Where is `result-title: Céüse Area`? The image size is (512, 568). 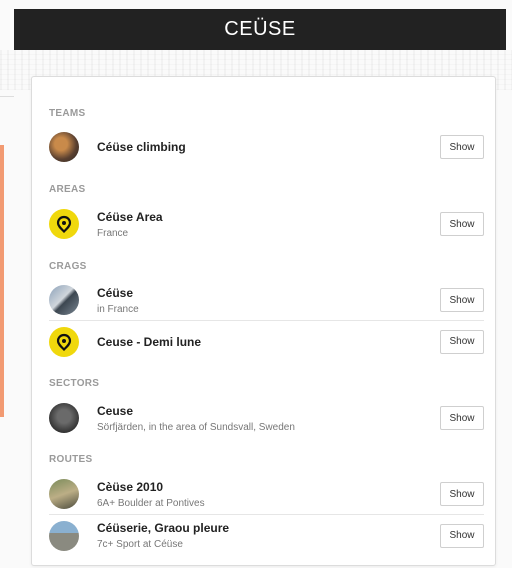 result-title: Céüse Area is located at coordinates (130, 217).